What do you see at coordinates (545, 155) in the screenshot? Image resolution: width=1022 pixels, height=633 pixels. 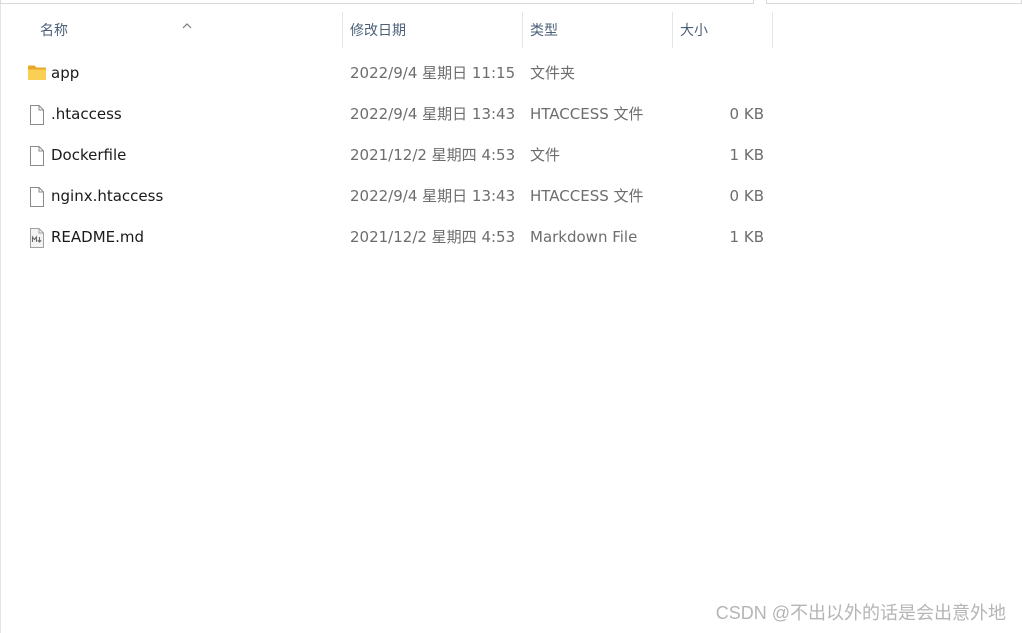 I see `file-type: 文件` at bounding box center [545, 155].